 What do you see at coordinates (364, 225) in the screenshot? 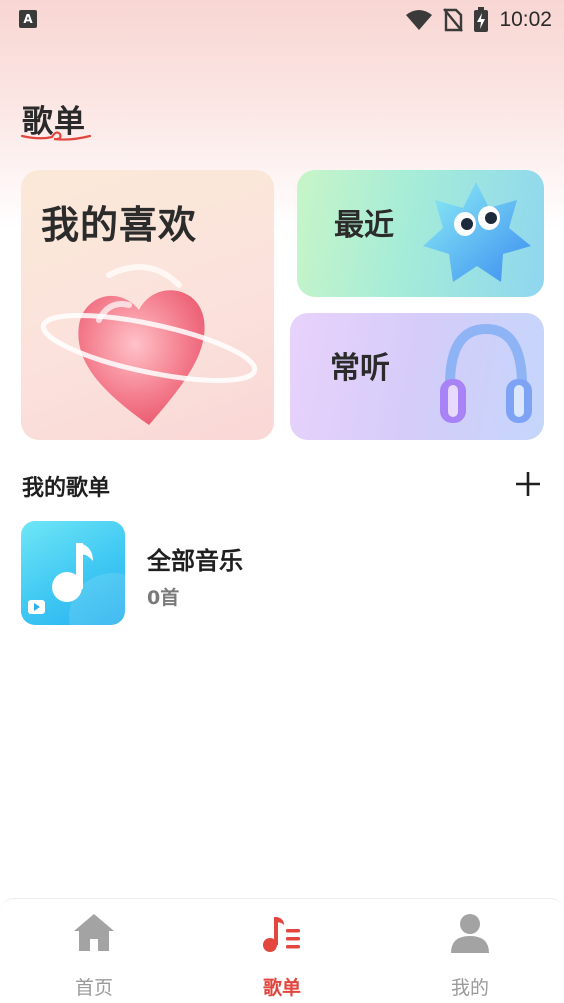
I see `recent-label: 最近` at bounding box center [364, 225].